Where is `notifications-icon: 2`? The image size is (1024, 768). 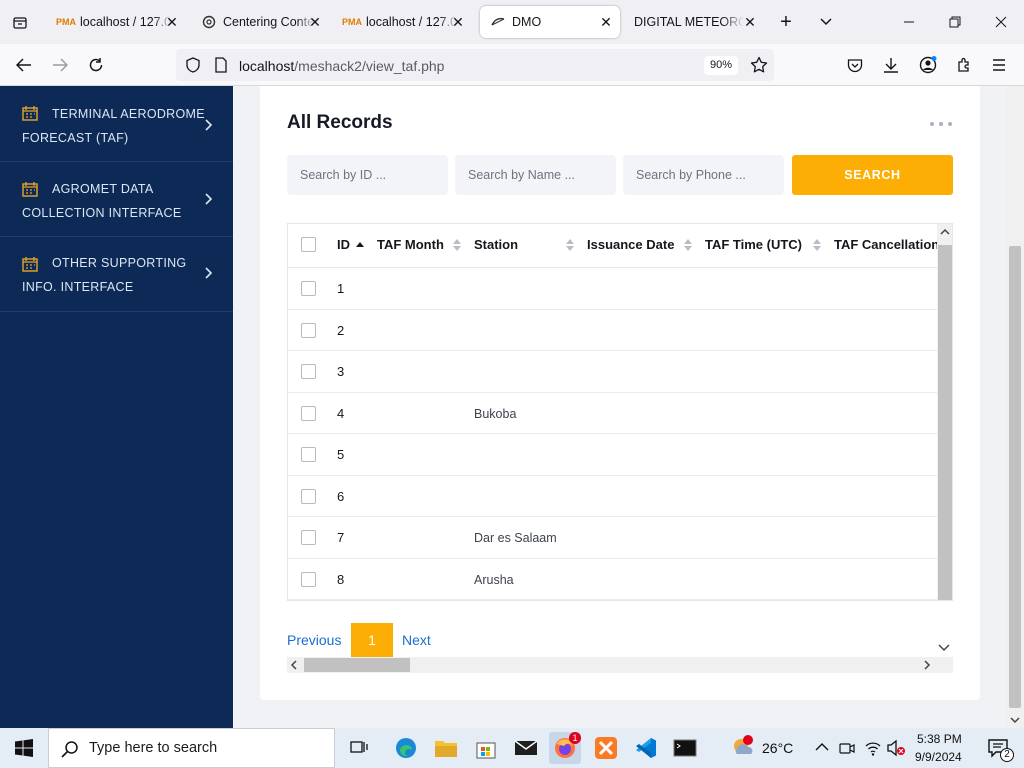 notifications-icon: 2 is located at coordinates (998, 748).